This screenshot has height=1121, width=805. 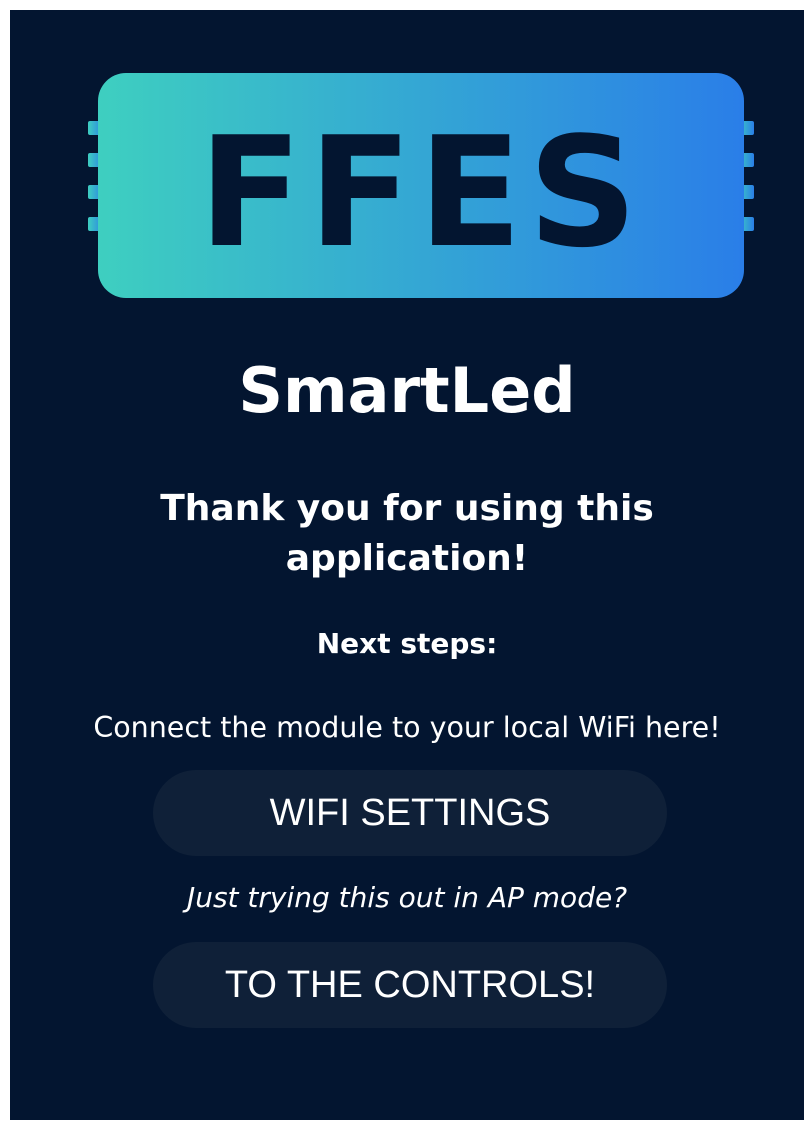 What do you see at coordinates (410, 985) in the screenshot?
I see `to-controls-button: TO THE CONTROLS!` at bounding box center [410, 985].